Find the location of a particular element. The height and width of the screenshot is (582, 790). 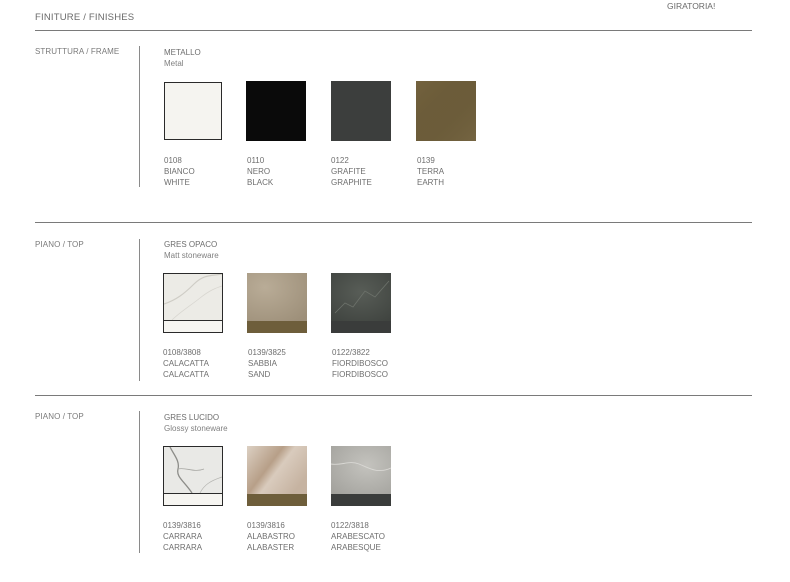

swatch-calacatta is located at coordinates (193, 303).